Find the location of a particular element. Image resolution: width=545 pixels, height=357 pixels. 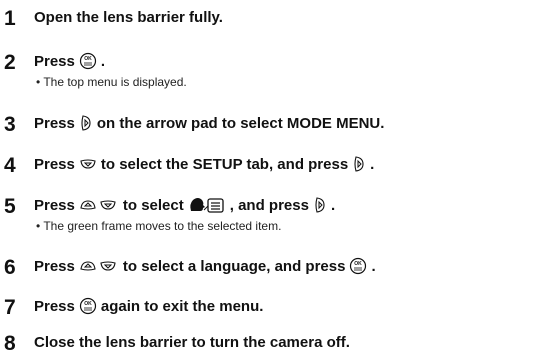

step-text: Press OK . is located at coordinates (69, 61).